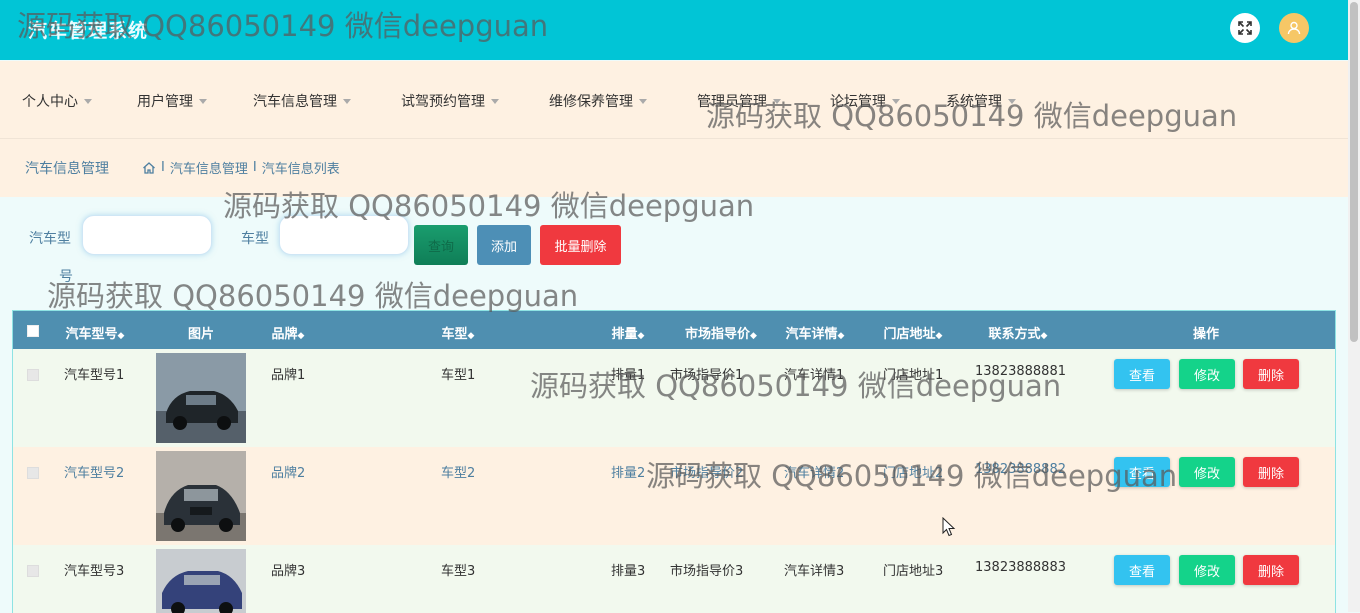 The height and width of the screenshot is (613, 1360). What do you see at coordinates (674, 168) in the screenshot?
I see `breadcrumb-bar: 汽车信息管理 I 汽车信息管理 I 汽车信息列表` at bounding box center [674, 168].